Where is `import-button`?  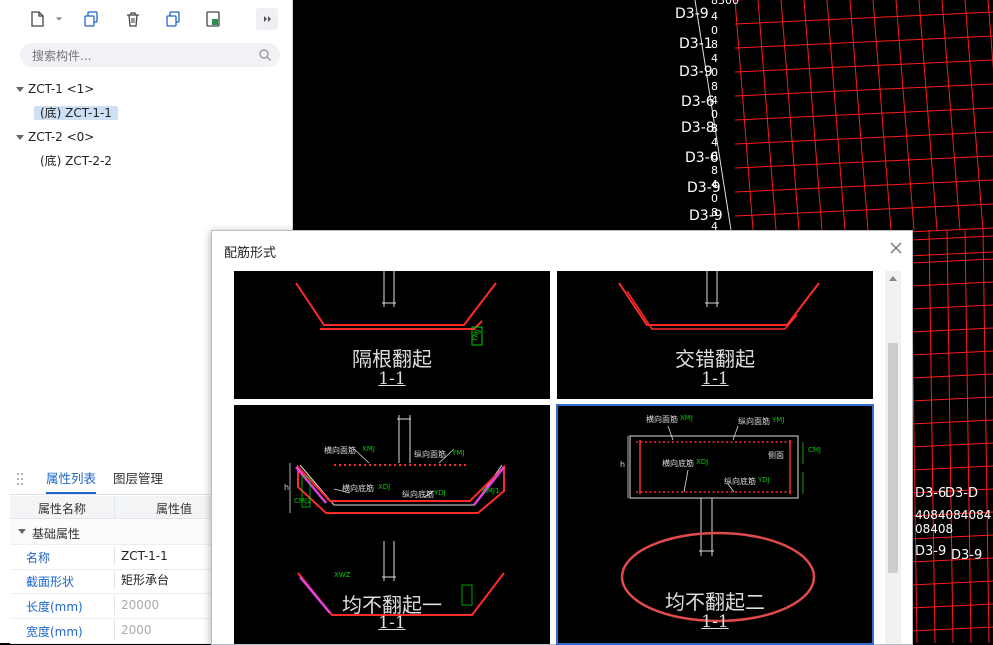 import-button is located at coordinates (213, 19).